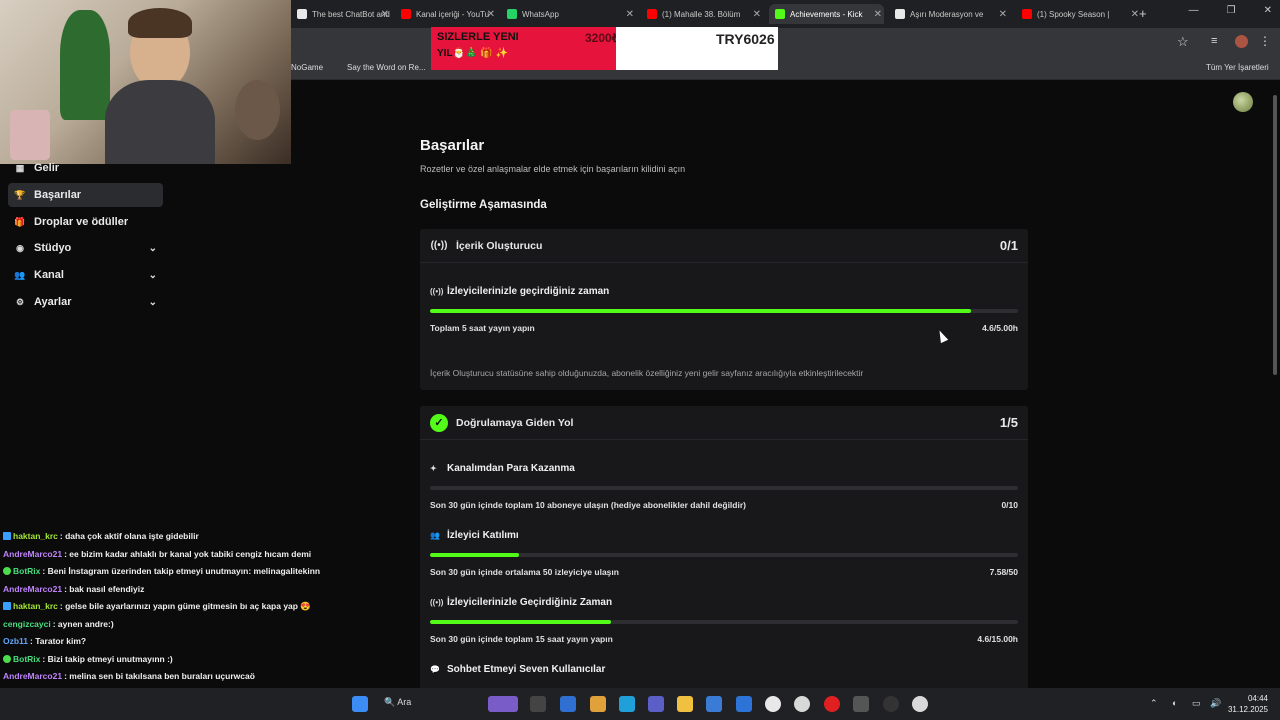 Image resolution: width=1280 pixels, height=720 pixels. I want to click on tray-chevron-icon: ⌃, so click(1154, 703).